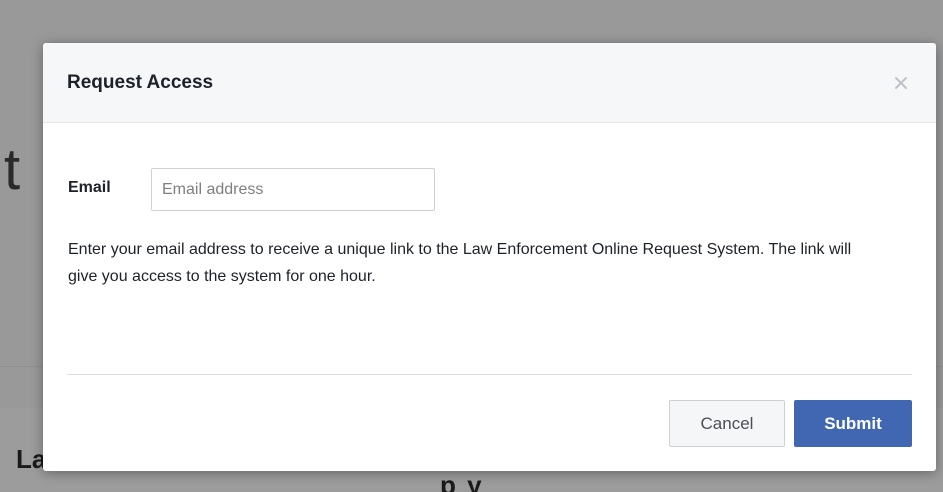  What do you see at coordinates (89, 187) in the screenshot?
I see `email-label: Email` at bounding box center [89, 187].